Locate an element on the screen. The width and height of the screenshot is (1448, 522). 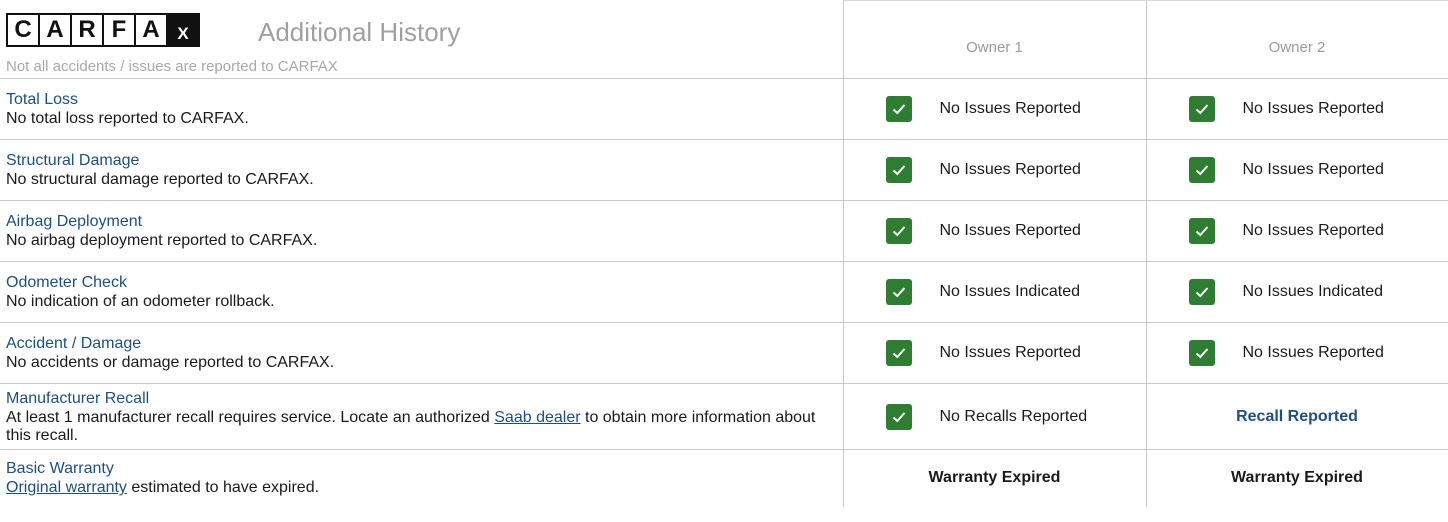
owner-1-status: No Issues Indicated is located at coordinates (994, 292).